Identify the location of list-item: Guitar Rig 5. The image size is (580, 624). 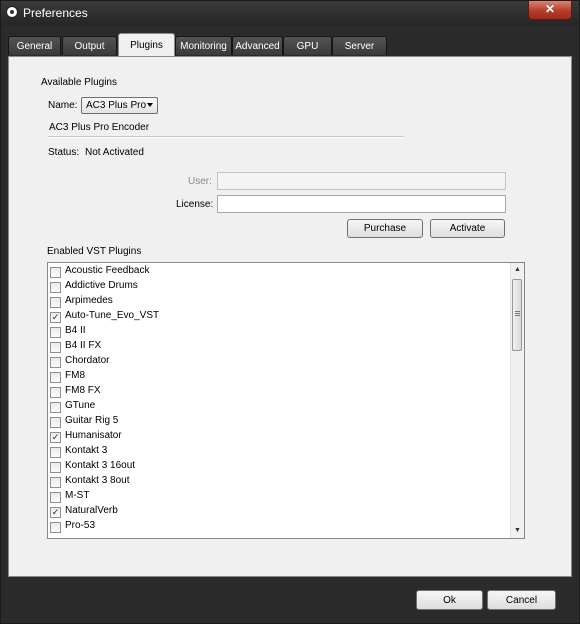
(280, 421).